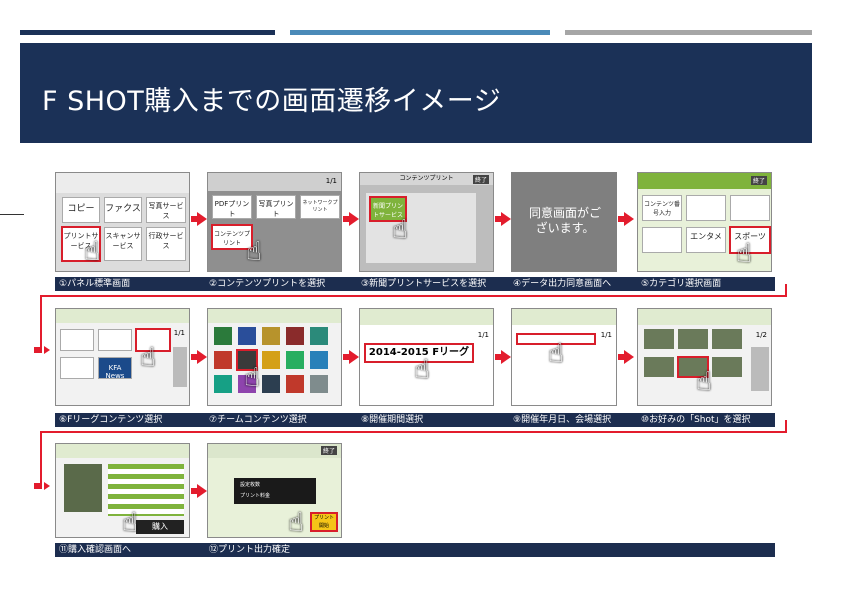  What do you see at coordinates (274, 316) in the screenshot?
I see `screen-7-header` at bounding box center [274, 316].